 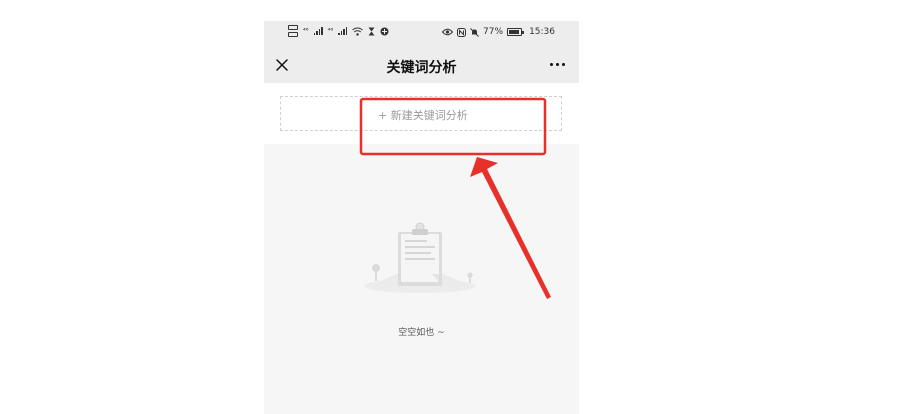 I want to click on status-left: ⁴⁶ ⁴⁶, so click(x=338, y=31).